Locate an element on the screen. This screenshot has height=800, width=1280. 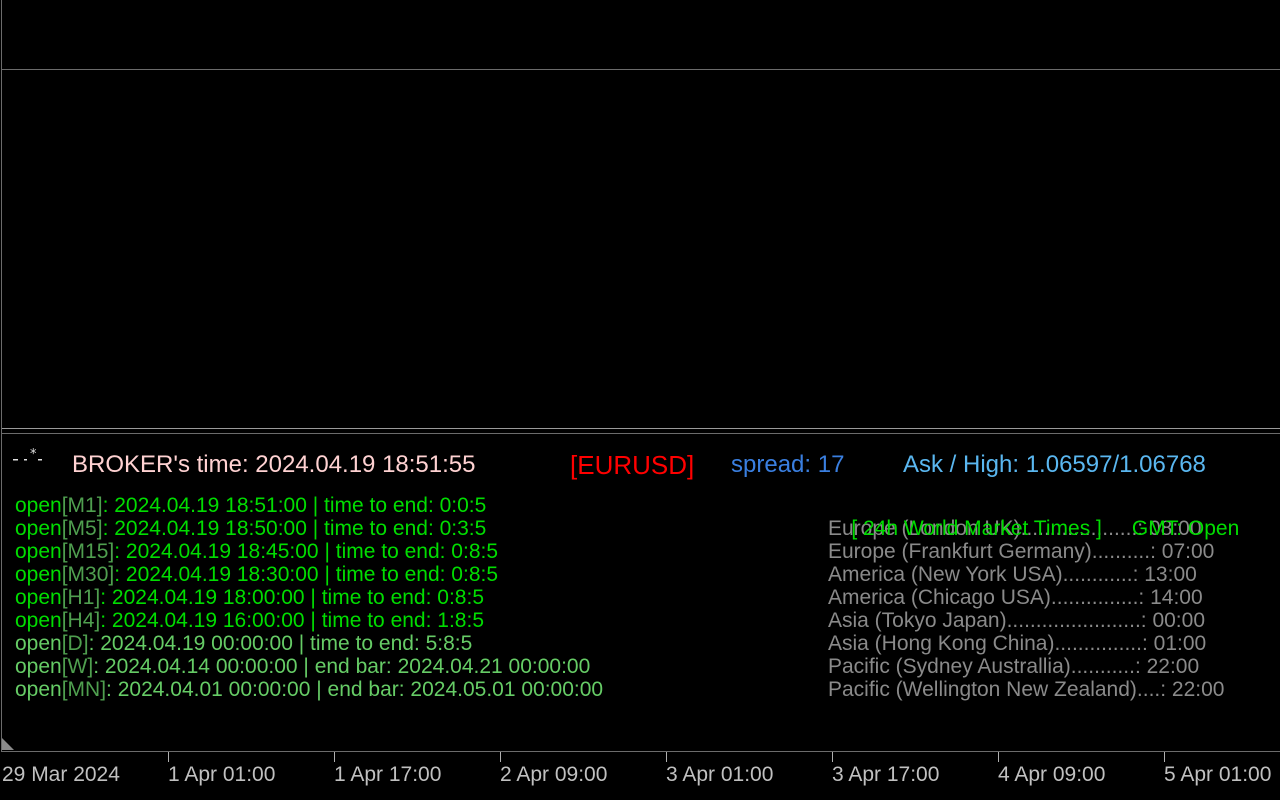
chart-left-border is located at coordinates (1, 376).